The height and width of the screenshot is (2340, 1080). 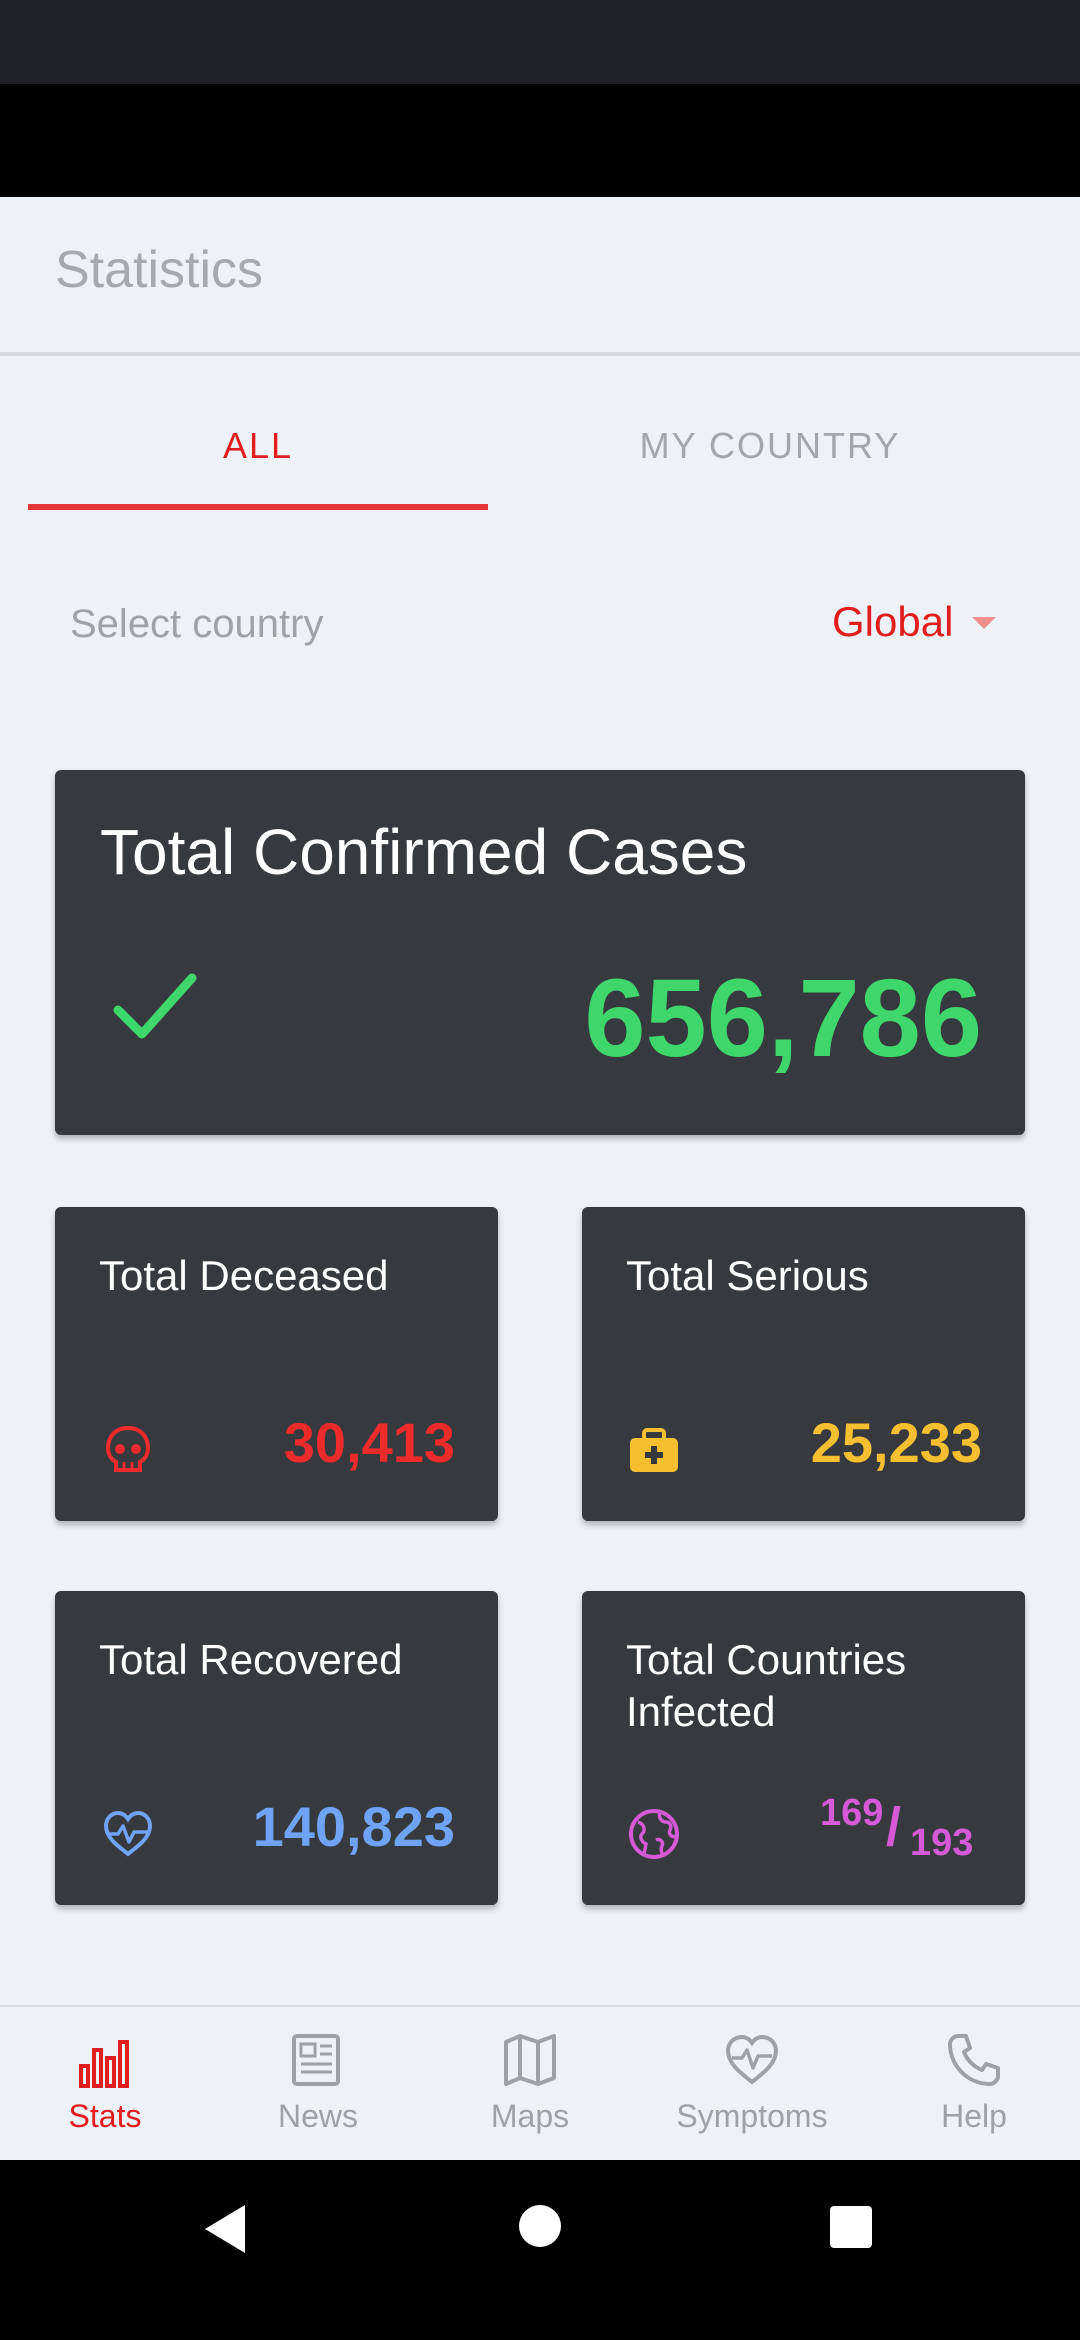 I want to click on tab-all: ALL, so click(x=258, y=455).